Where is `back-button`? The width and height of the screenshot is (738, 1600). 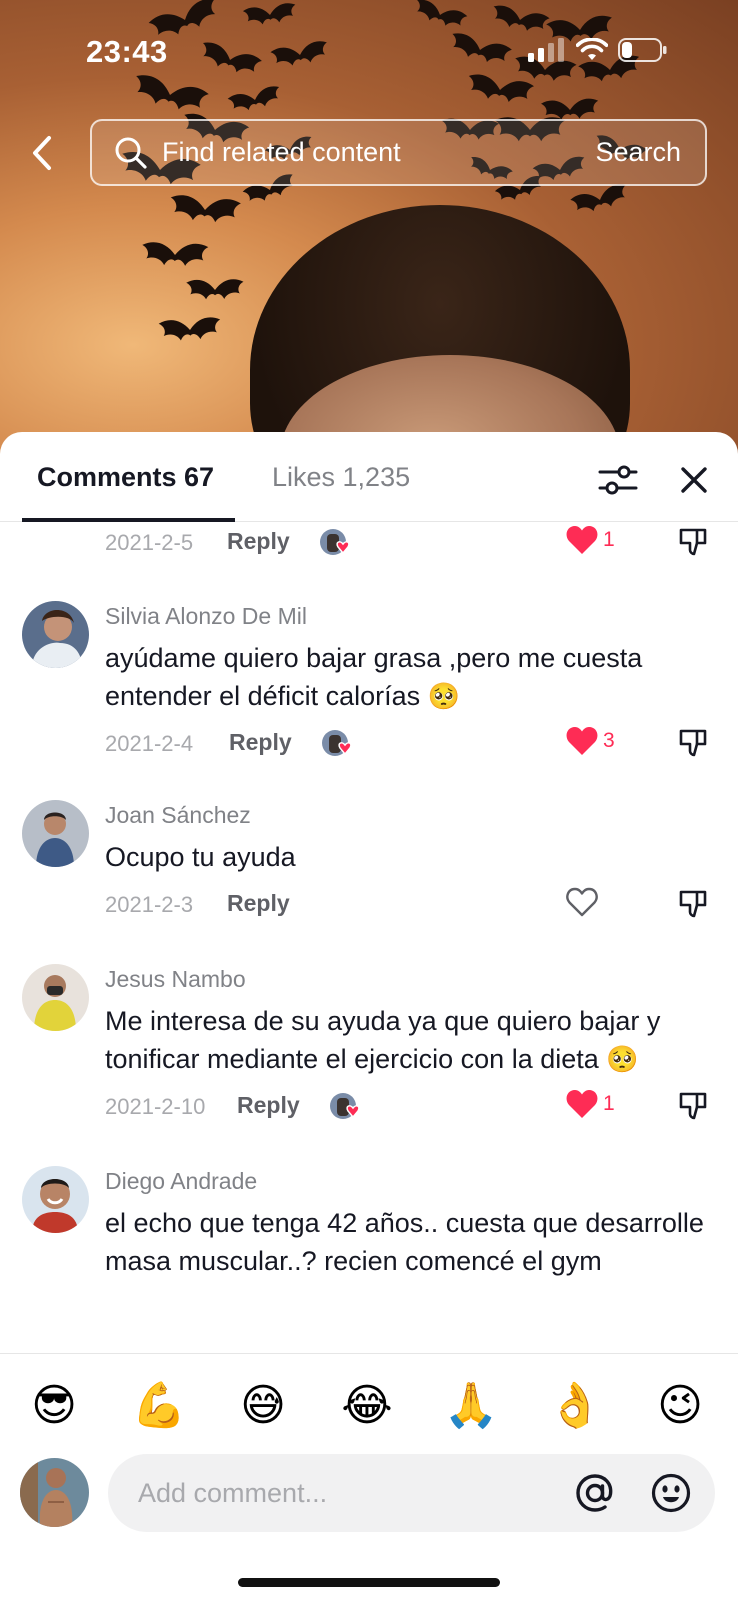
back-button is located at coordinates (42, 153).